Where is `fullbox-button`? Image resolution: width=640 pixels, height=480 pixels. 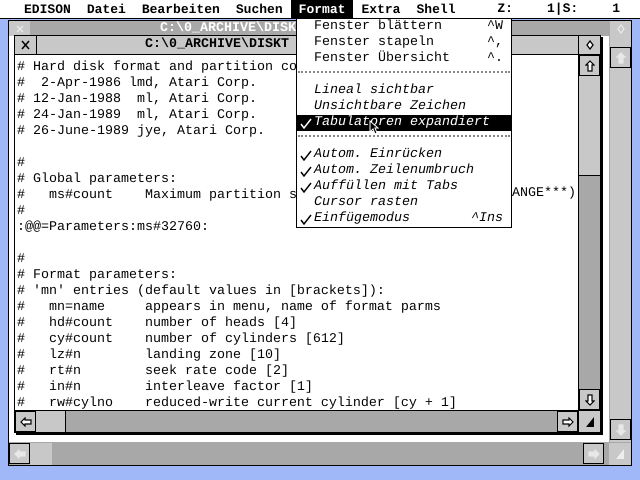 fullbox-button is located at coordinates (589, 45).